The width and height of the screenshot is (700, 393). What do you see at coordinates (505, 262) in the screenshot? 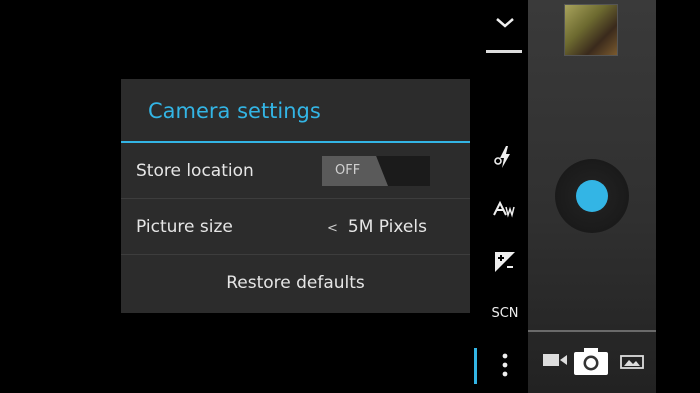
I see `exposure-icon` at bounding box center [505, 262].